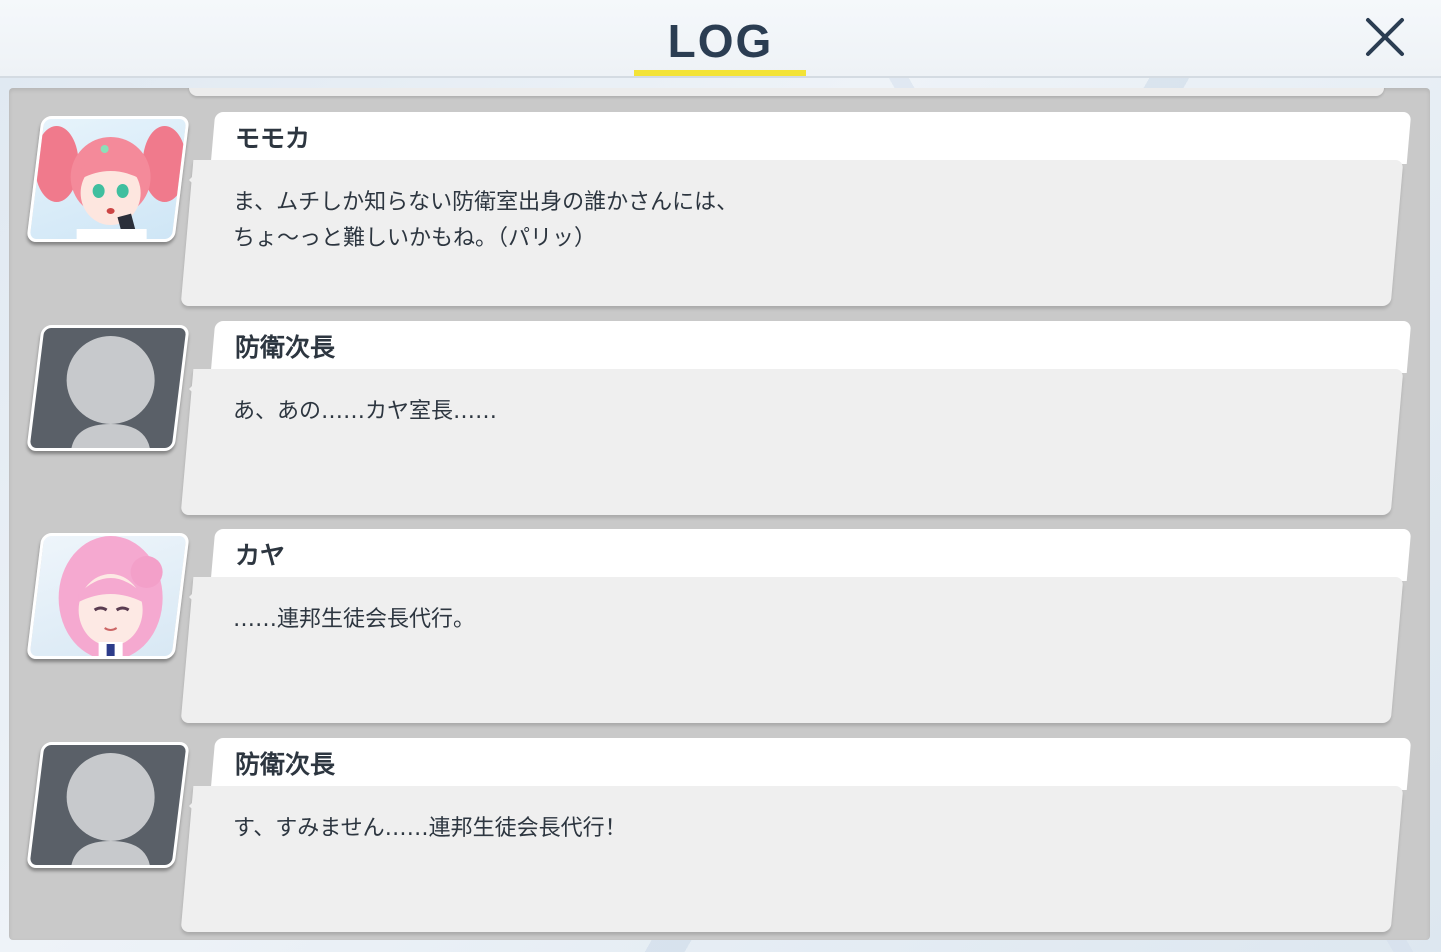  Describe the element at coordinates (260, 555) in the screenshot. I see `speaker-name: カヤ` at that location.